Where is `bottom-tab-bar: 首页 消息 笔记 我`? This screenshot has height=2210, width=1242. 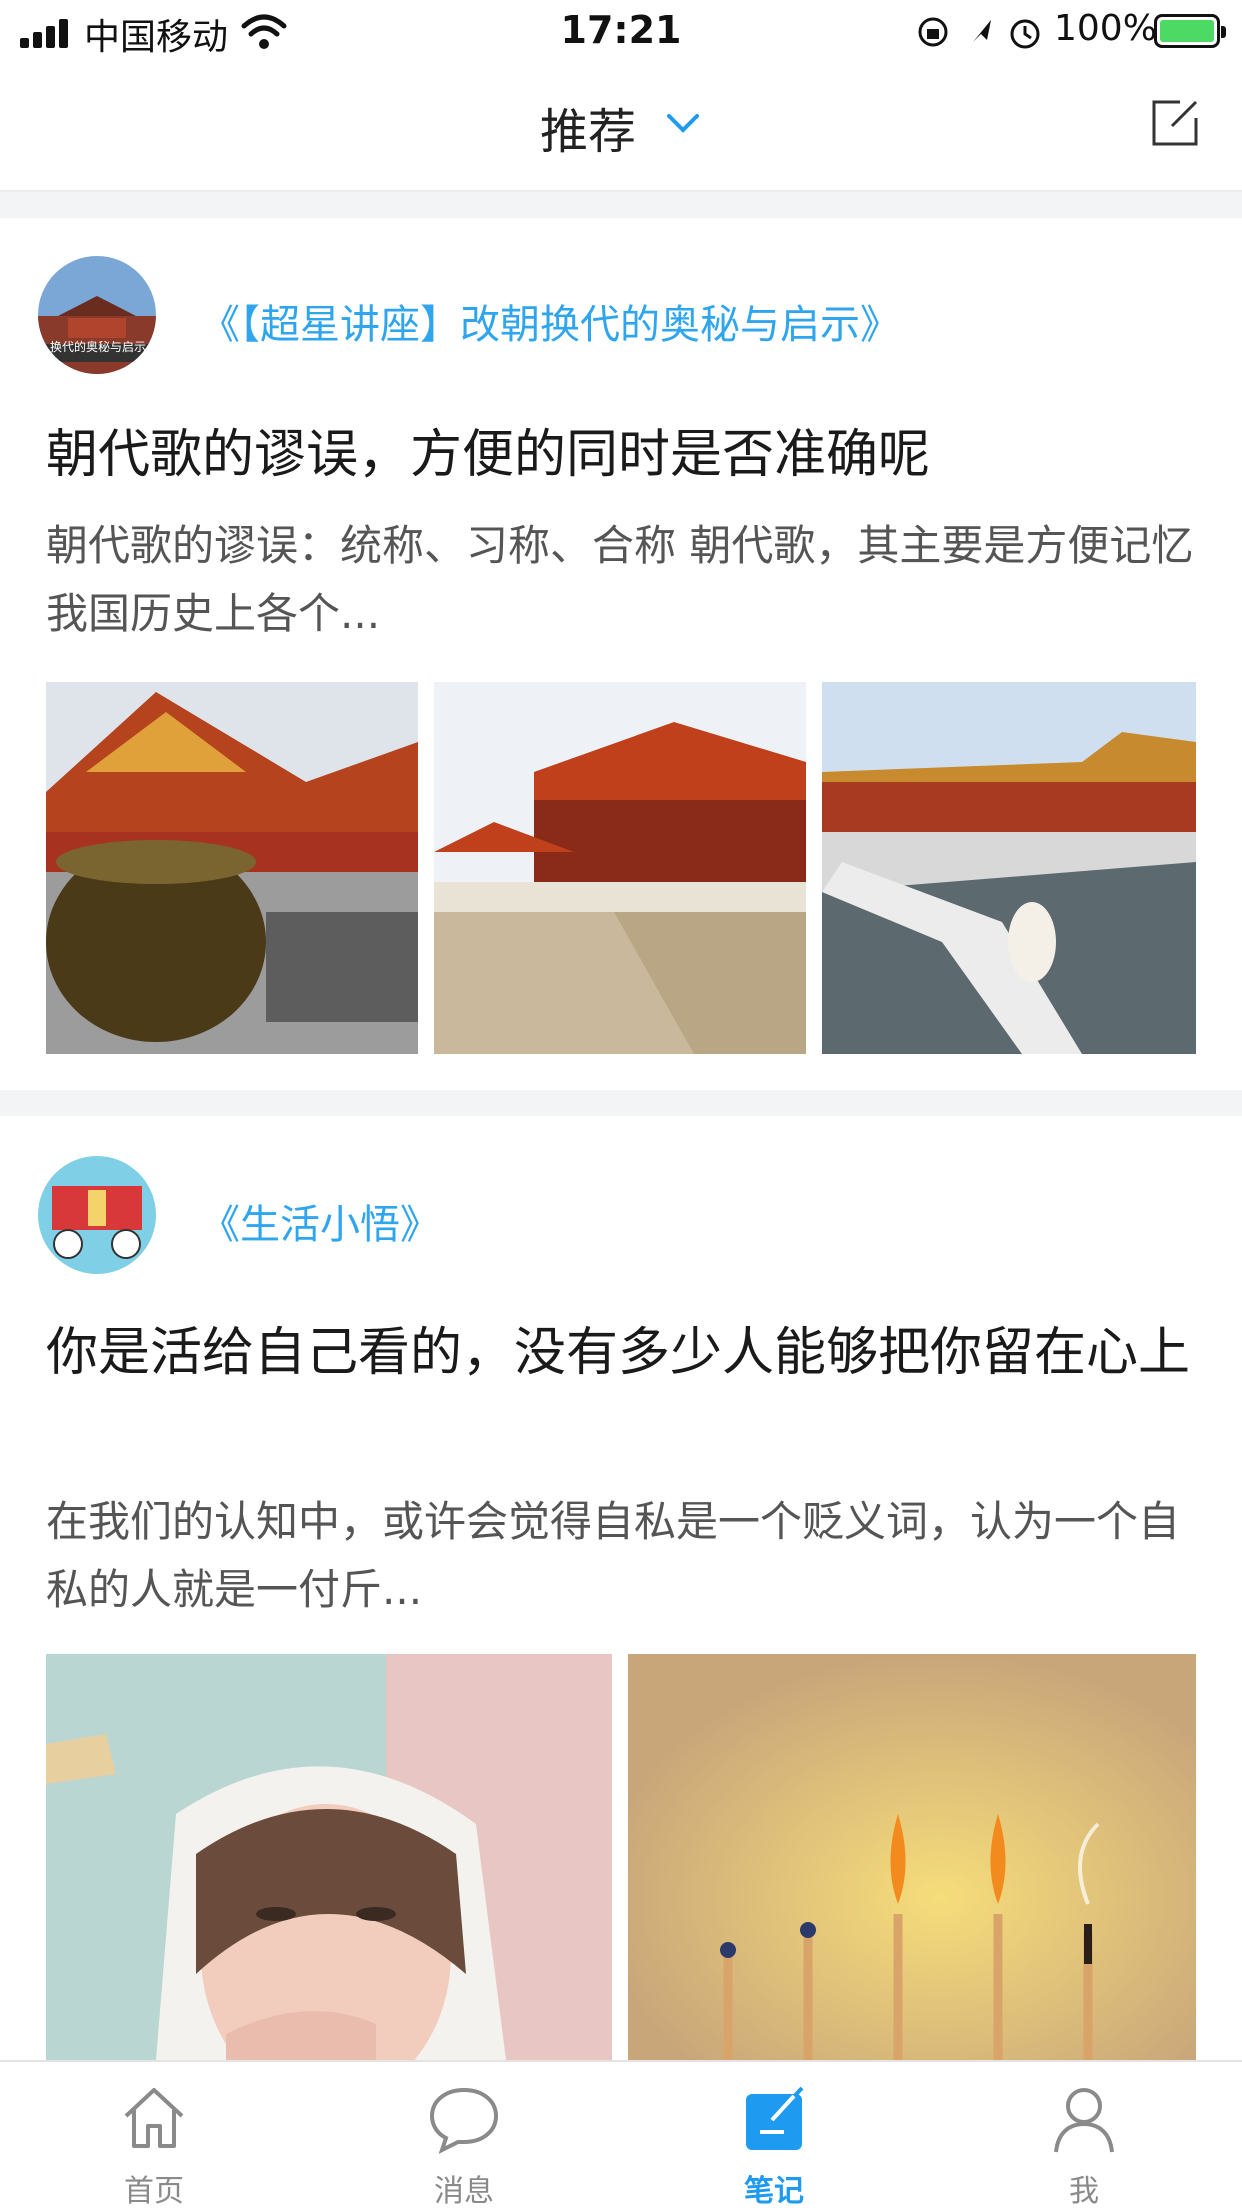 bottom-tab-bar: 首页 消息 笔记 我 is located at coordinates (621, 2135).